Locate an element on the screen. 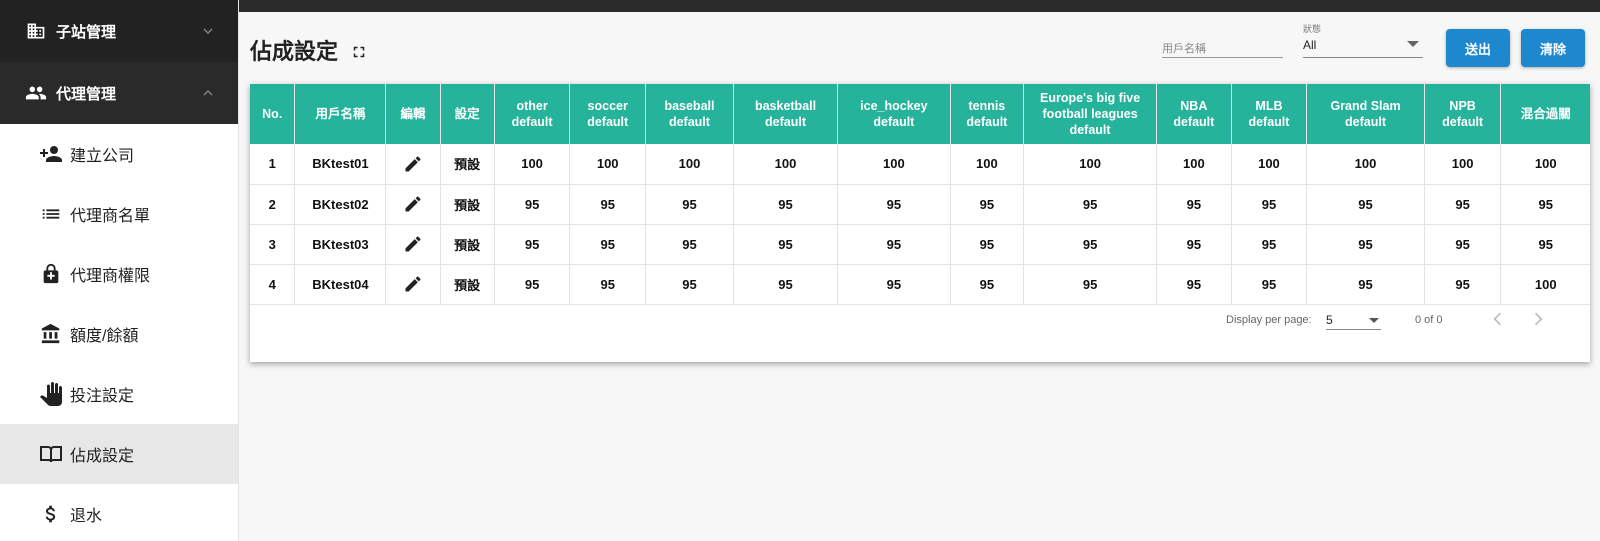 Image resolution: width=1600 pixels, height=541 pixels. column-header: basketball default is located at coordinates (786, 114).